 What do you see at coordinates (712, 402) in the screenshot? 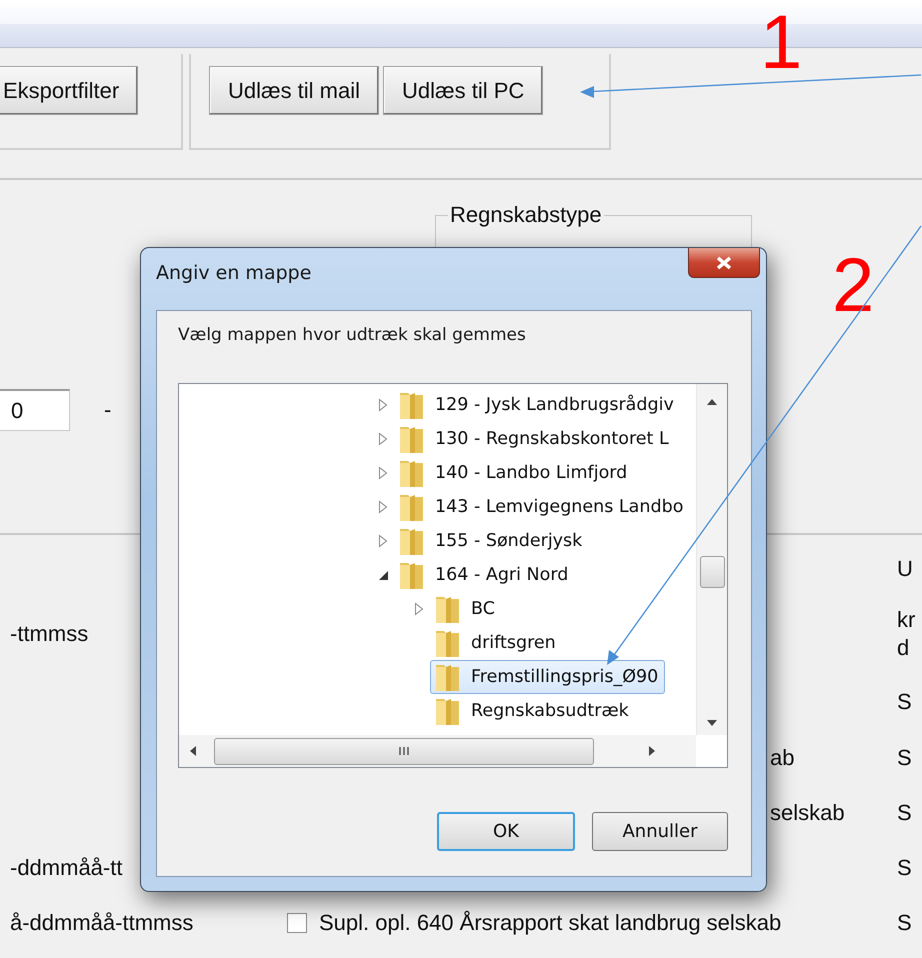
I see `scroll-up-icon` at bounding box center [712, 402].